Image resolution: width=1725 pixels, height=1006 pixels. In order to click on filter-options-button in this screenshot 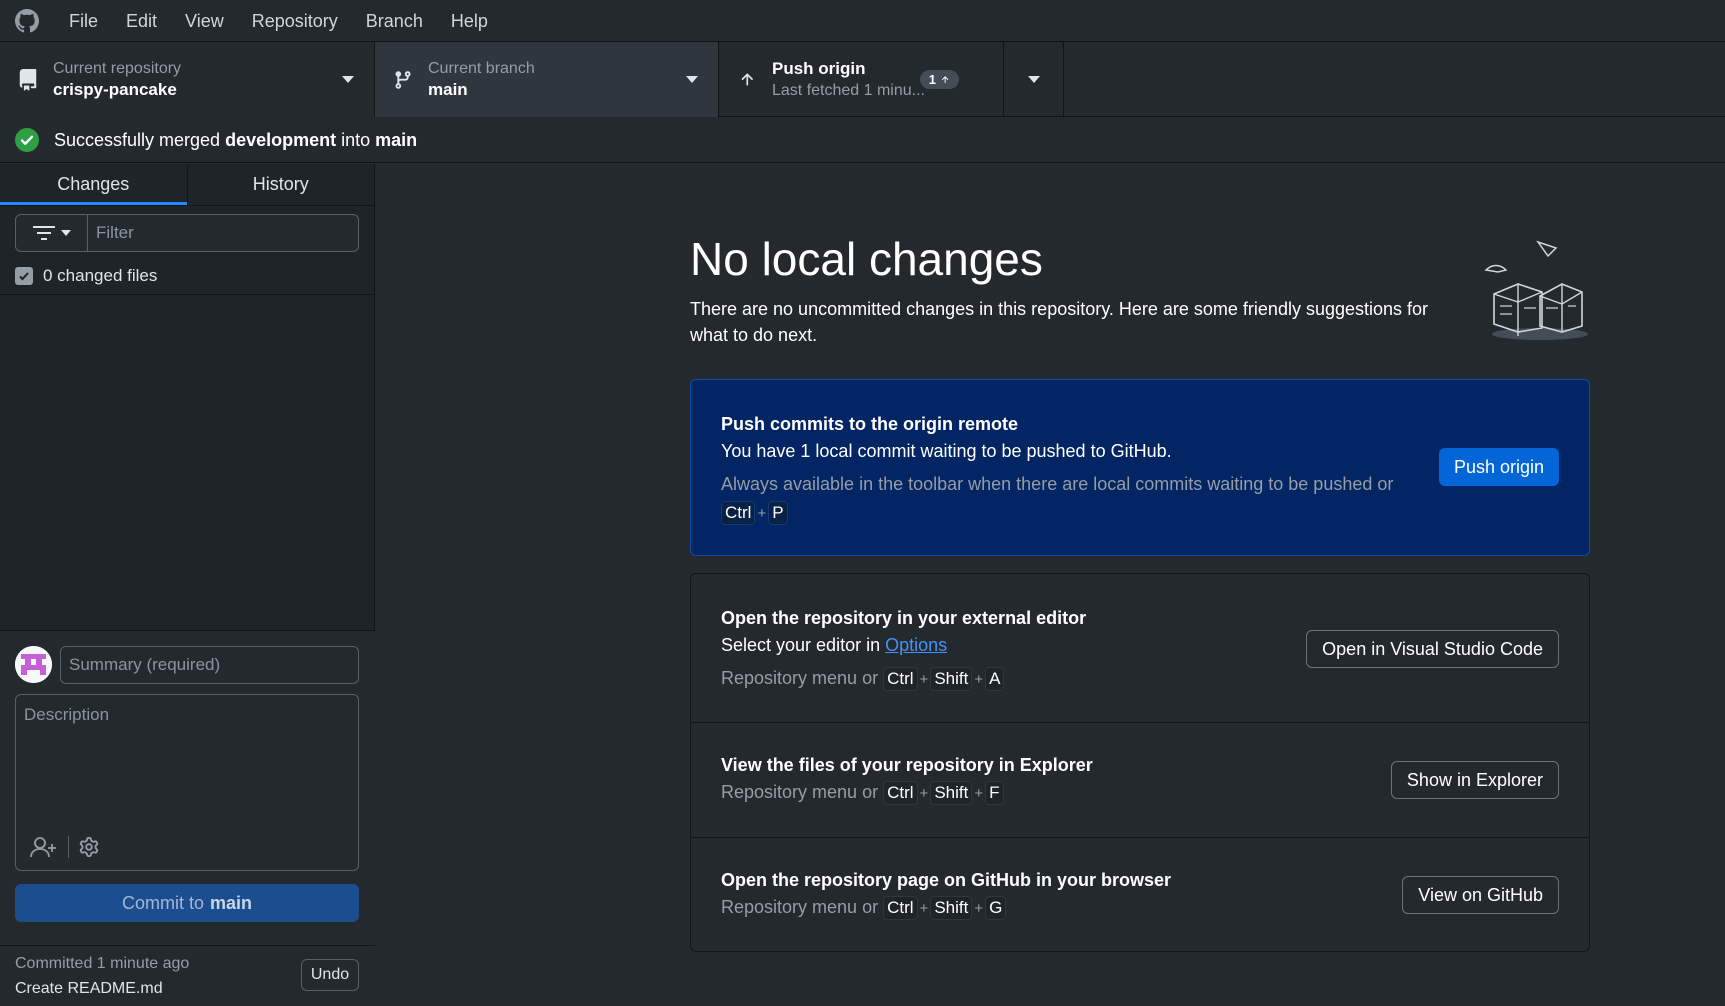, I will do `click(52, 233)`.